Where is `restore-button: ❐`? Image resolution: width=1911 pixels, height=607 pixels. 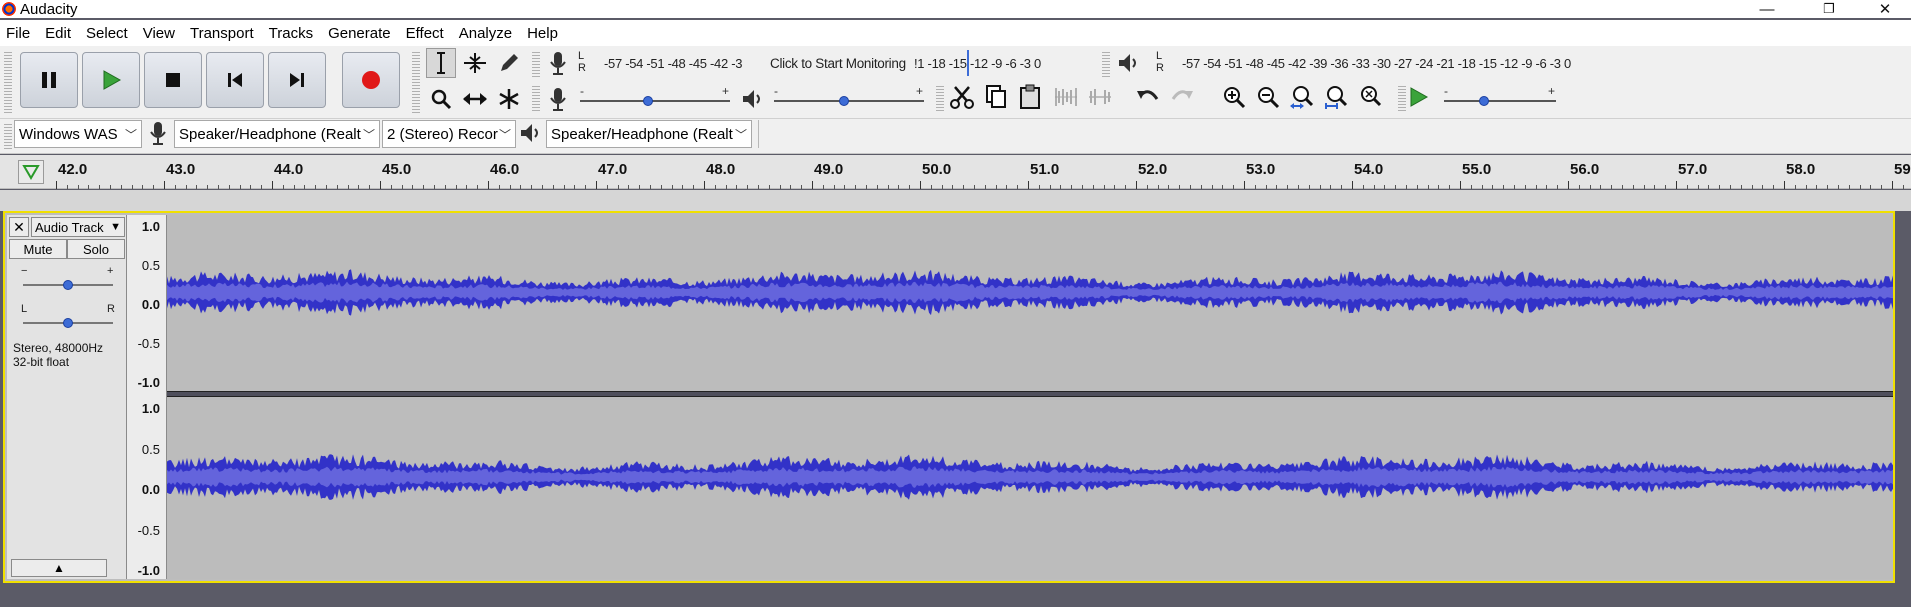
restore-button: ❐ is located at coordinates (1829, 9).